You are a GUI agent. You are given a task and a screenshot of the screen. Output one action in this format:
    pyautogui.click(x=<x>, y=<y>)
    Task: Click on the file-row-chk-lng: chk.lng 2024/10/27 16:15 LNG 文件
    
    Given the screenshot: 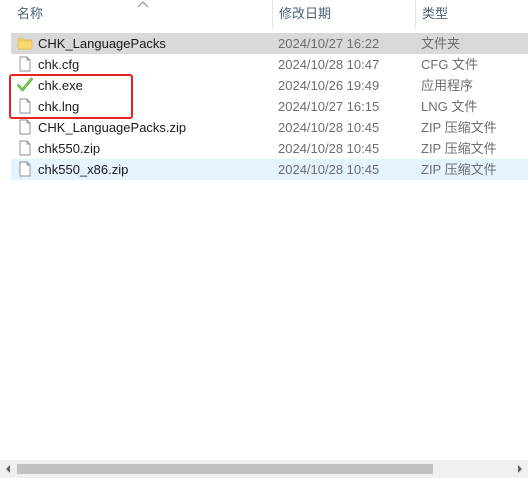 What is the action you would take?
    pyautogui.click(x=269, y=106)
    